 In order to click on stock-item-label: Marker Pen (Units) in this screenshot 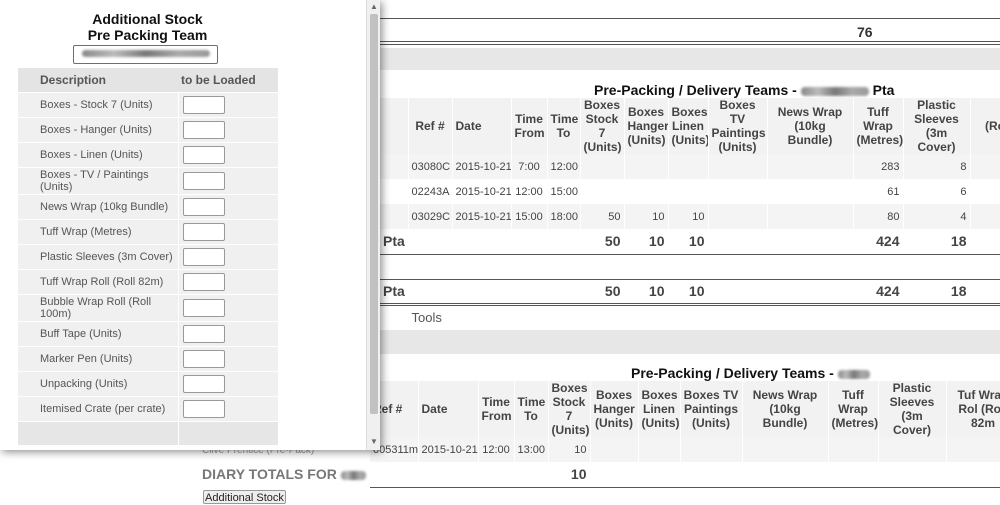, I will do `click(98, 358)`.